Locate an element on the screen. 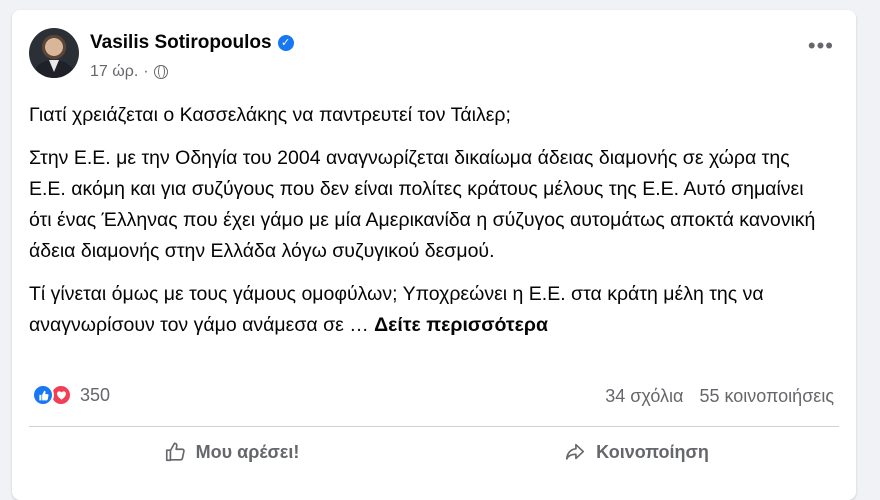 The image size is (880, 500). like-button-label: Μου αρέσει! is located at coordinates (247, 451).